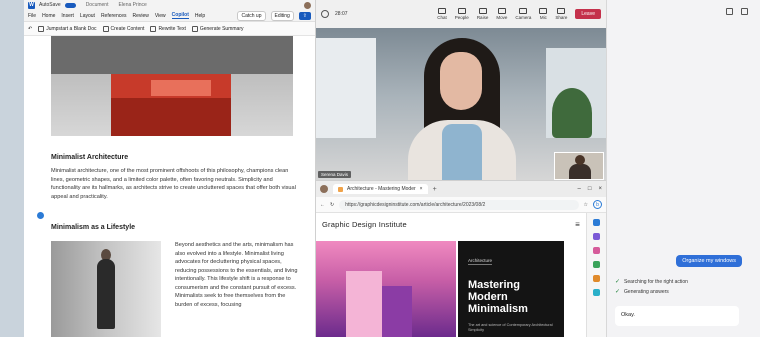  I want to click on camera-icon, so click(523, 11).